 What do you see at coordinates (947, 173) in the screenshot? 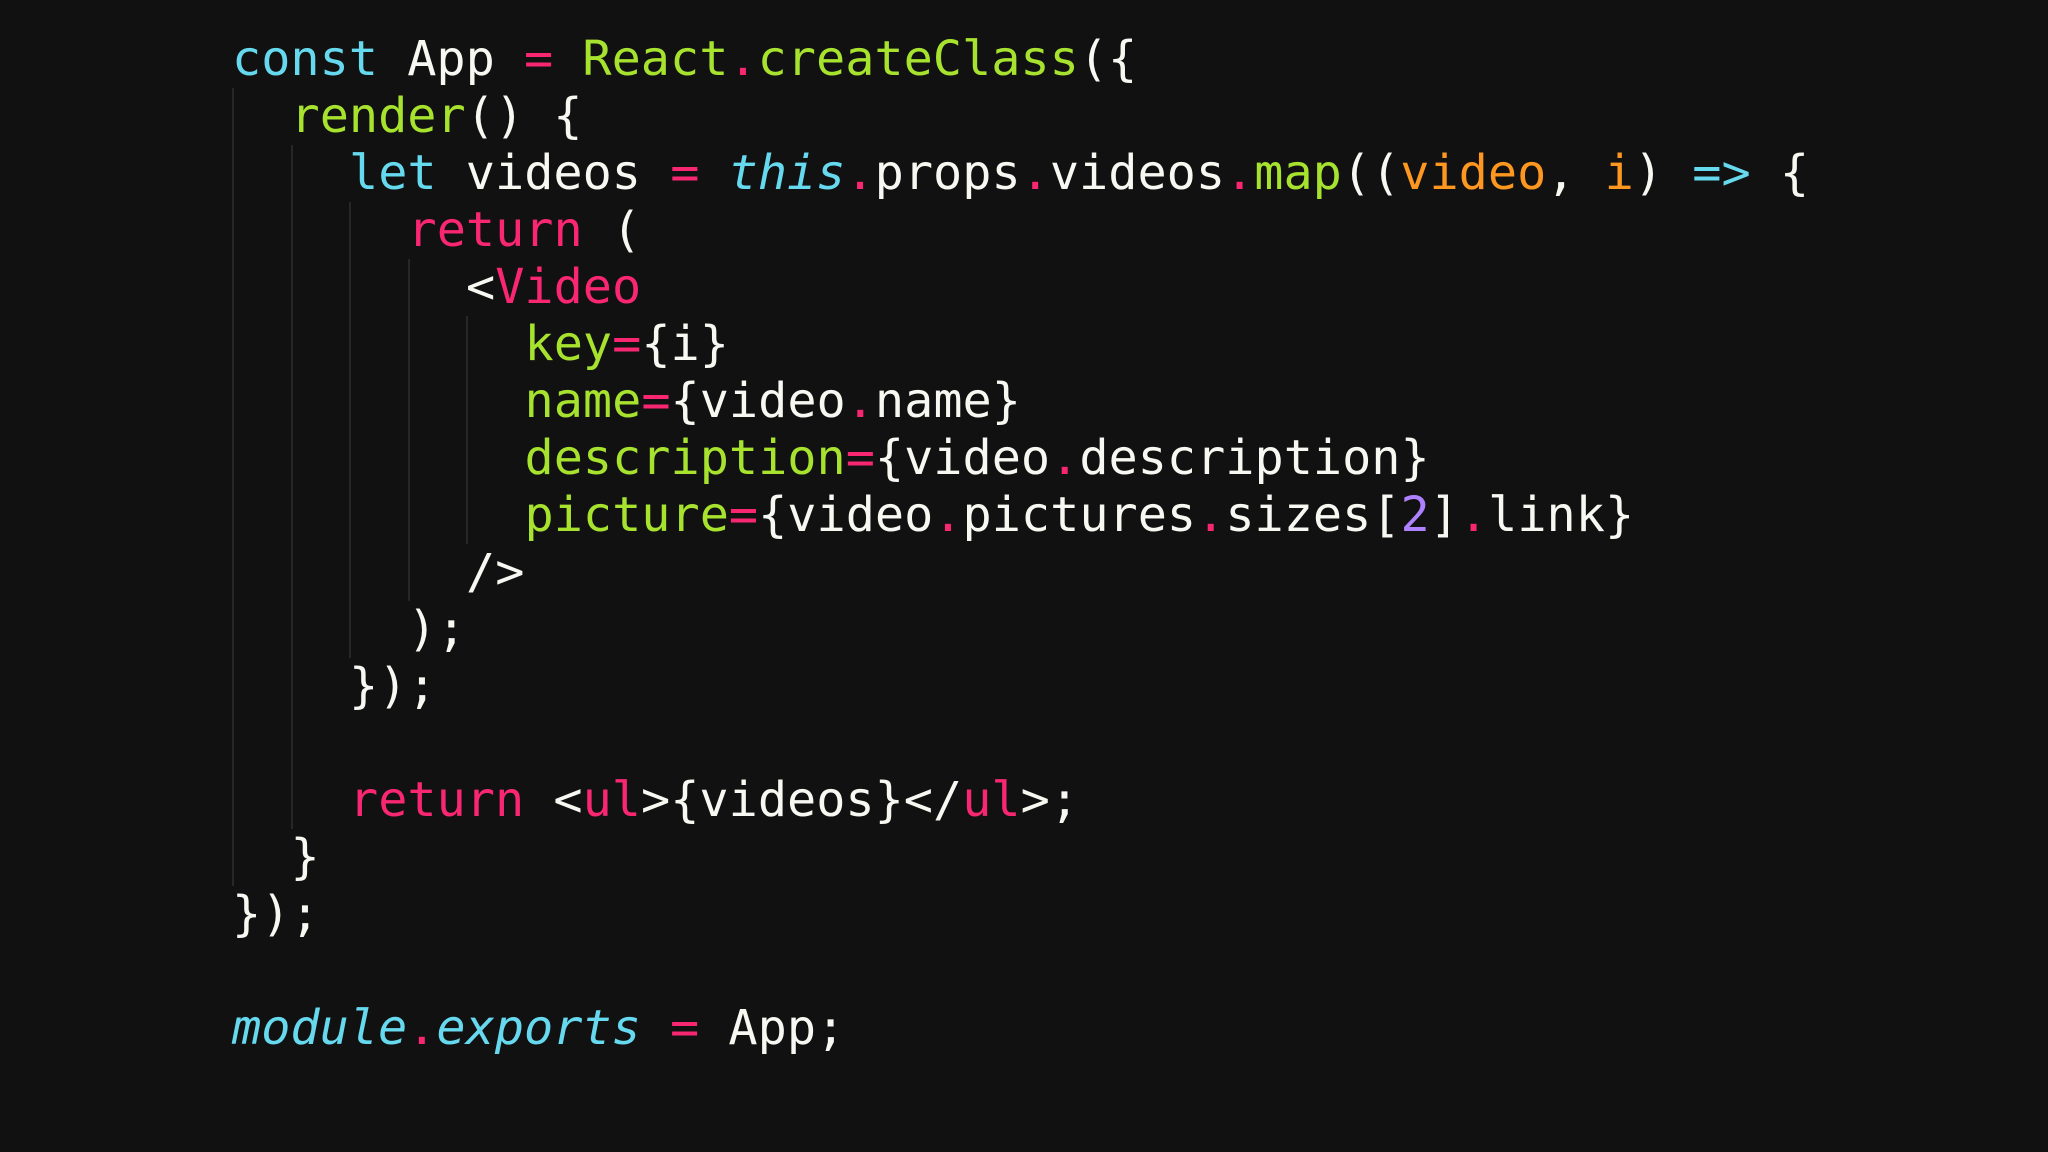
I see `code-token: props` at bounding box center [947, 173].